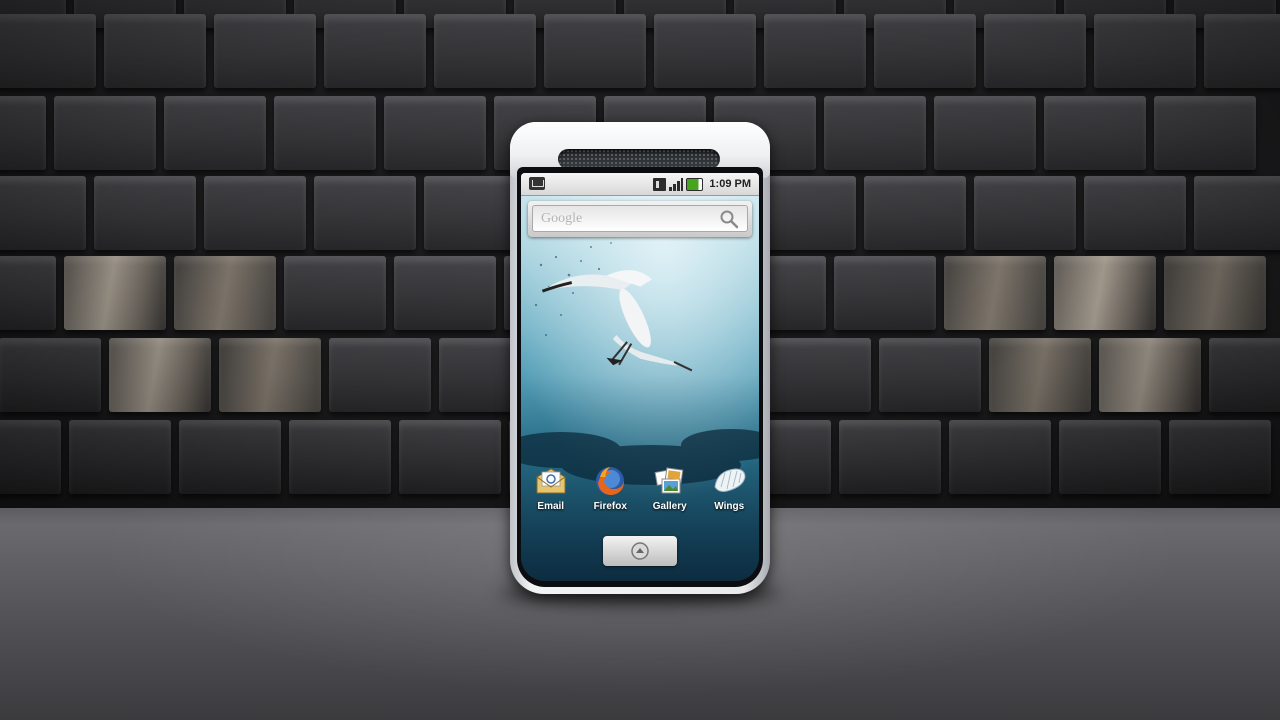  I want to click on status-bar: 1:09 PM, so click(640, 184).